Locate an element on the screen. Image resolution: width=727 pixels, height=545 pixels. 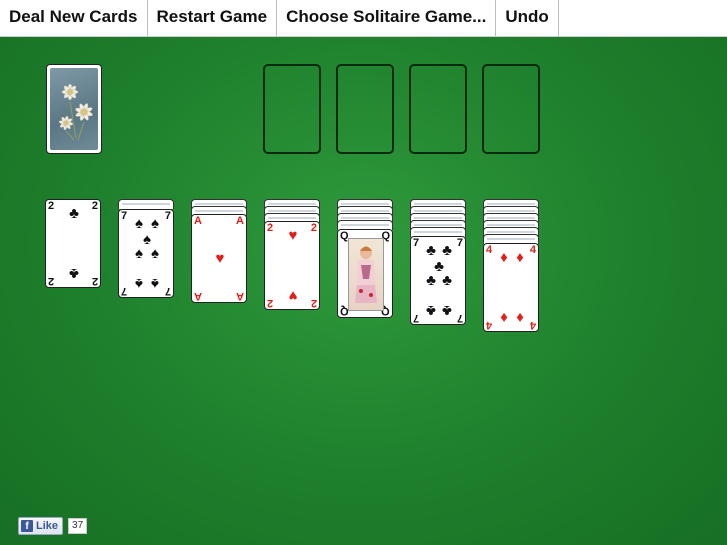
facebook-like-widget: f Like 37 is located at coordinates (53, 526).